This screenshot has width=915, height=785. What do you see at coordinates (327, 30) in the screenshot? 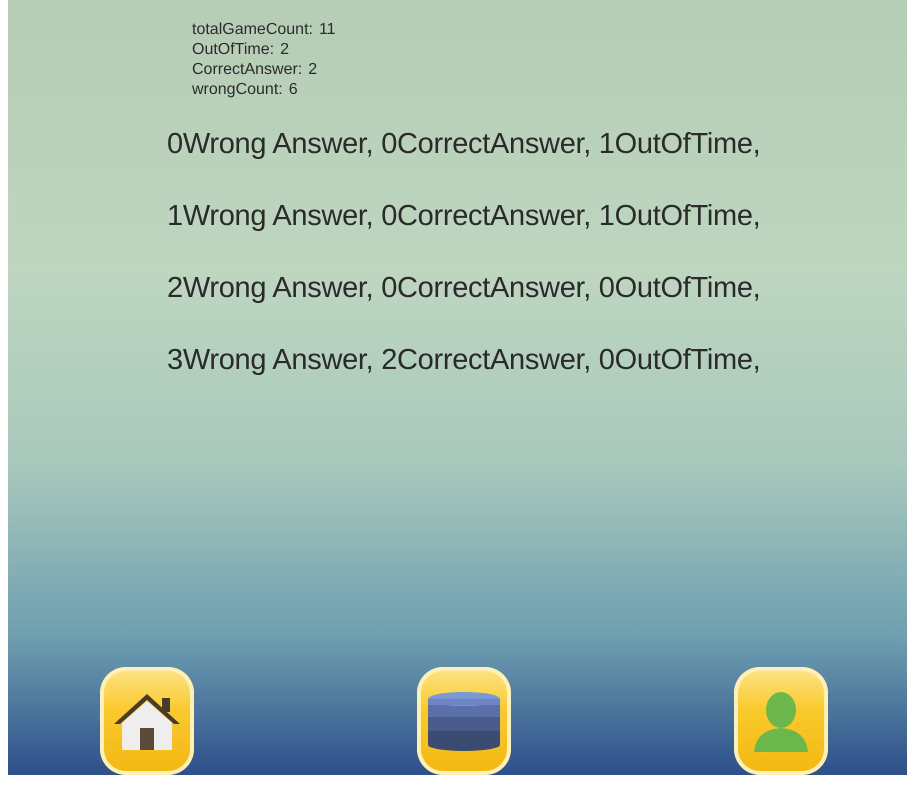
I see `stat-value: 11` at bounding box center [327, 30].